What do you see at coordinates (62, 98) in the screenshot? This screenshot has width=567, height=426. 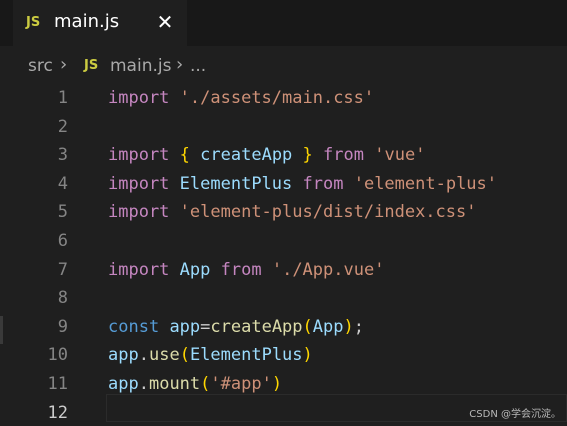 I see `line-number: 1` at bounding box center [62, 98].